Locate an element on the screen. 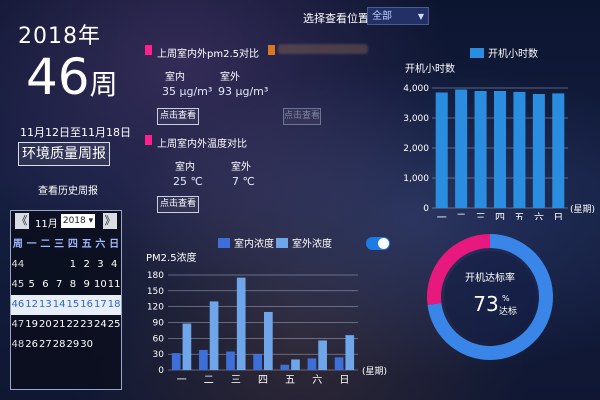  calendar-day: 12 is located at coordinates (32, 305).